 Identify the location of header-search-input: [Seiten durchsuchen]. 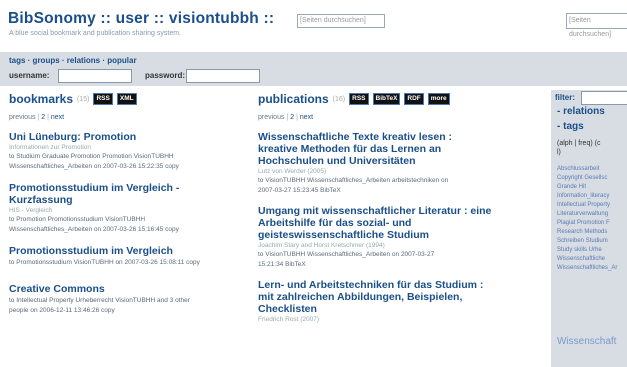
(341, 21).